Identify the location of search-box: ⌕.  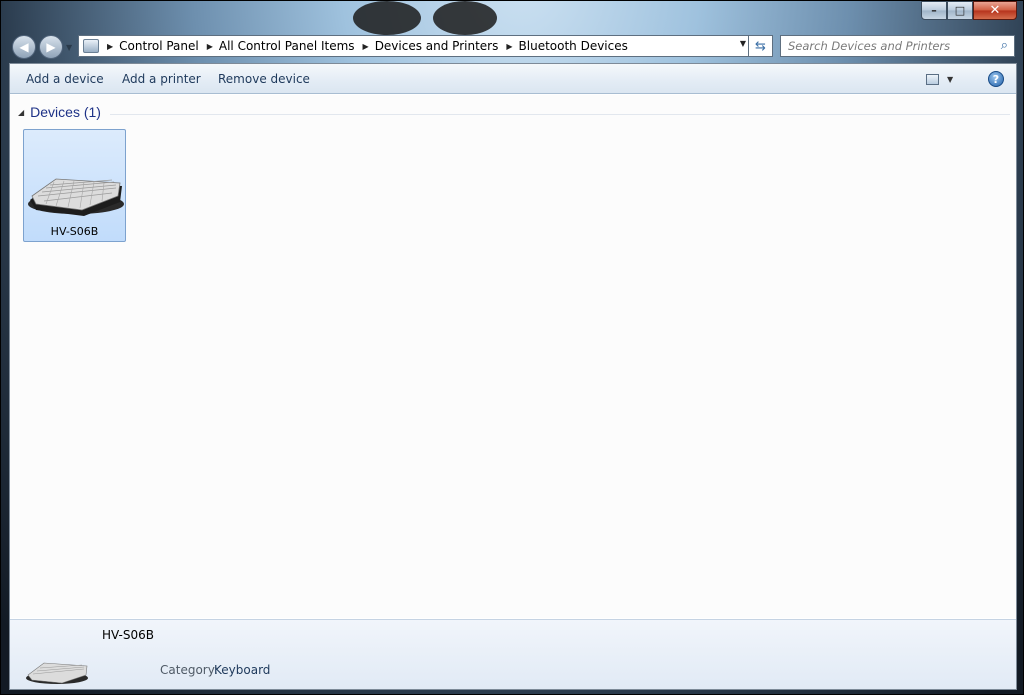
(897, 46).